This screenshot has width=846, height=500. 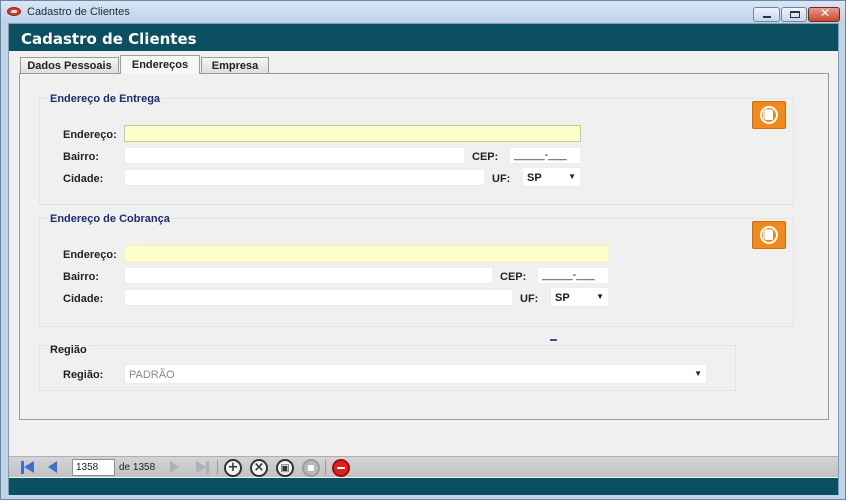 I want to click on entrega-endereco-label: Endereço:, so click(x=90, y=135).